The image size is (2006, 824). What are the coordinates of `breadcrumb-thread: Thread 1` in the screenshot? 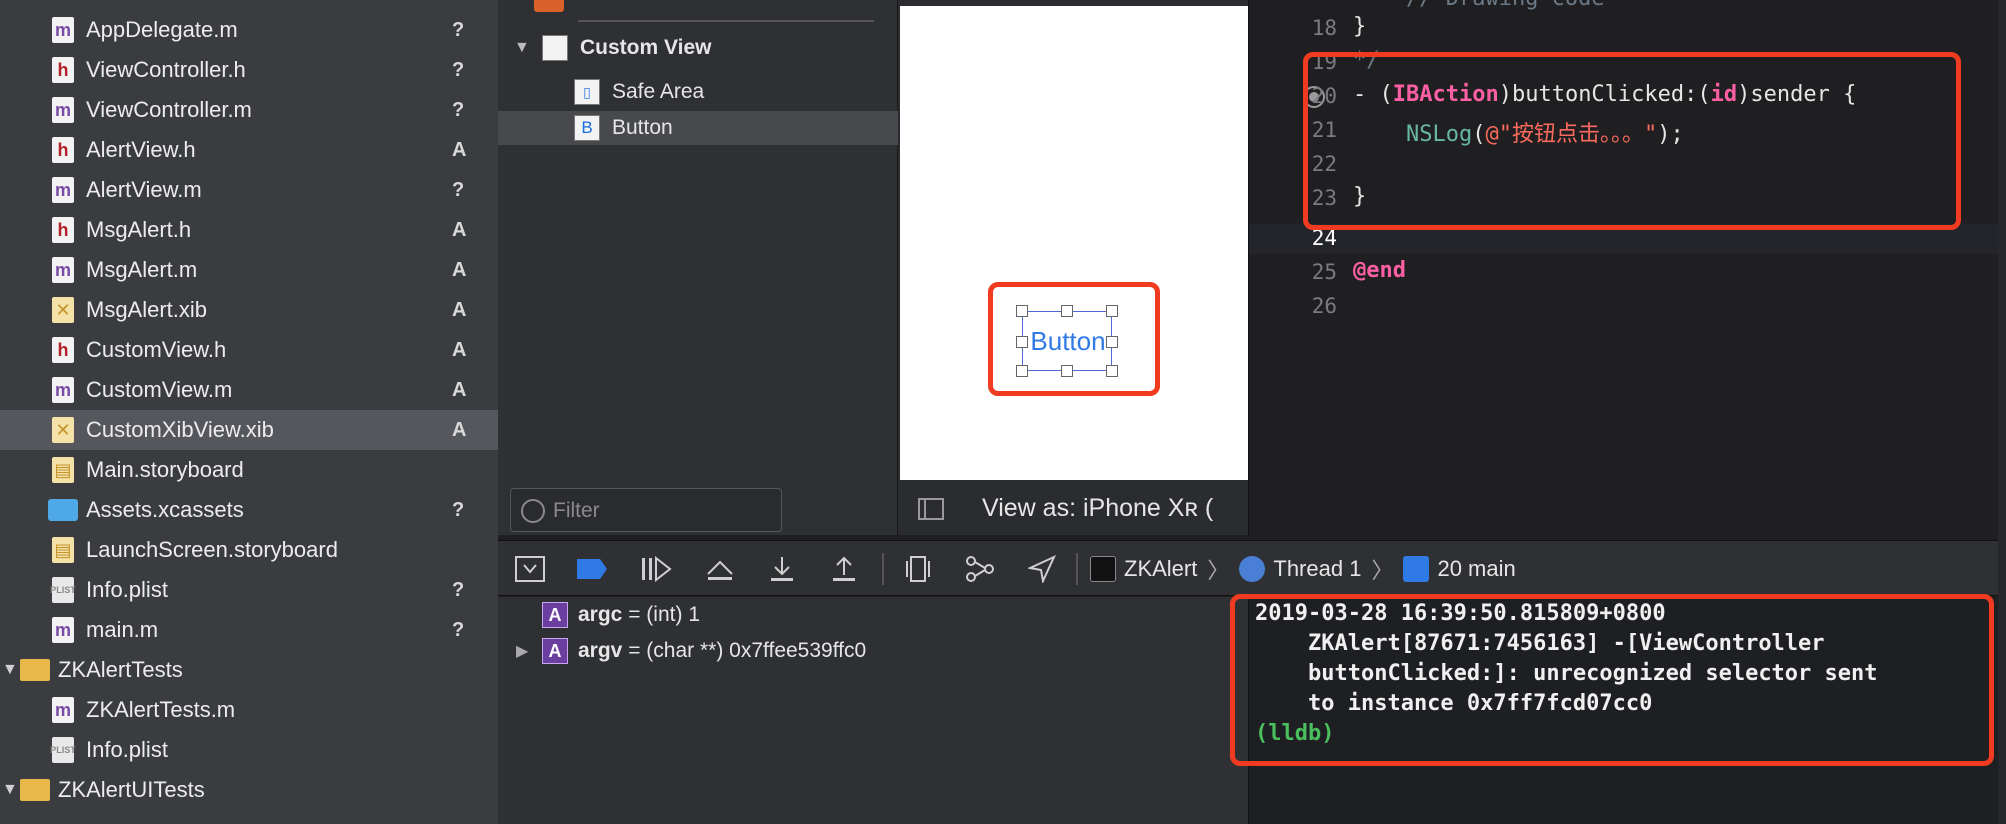 It's located at (1317, 569).